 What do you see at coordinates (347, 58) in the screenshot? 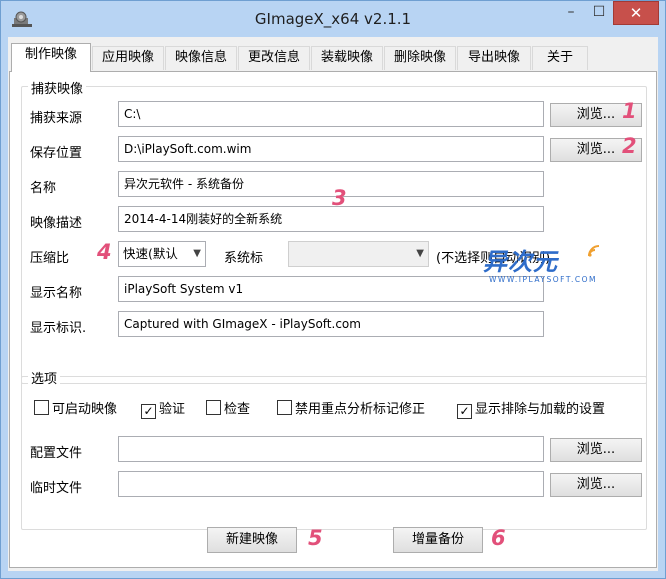
I see `tab-mount-image: 装载映像` at bounding box center [347, 58].